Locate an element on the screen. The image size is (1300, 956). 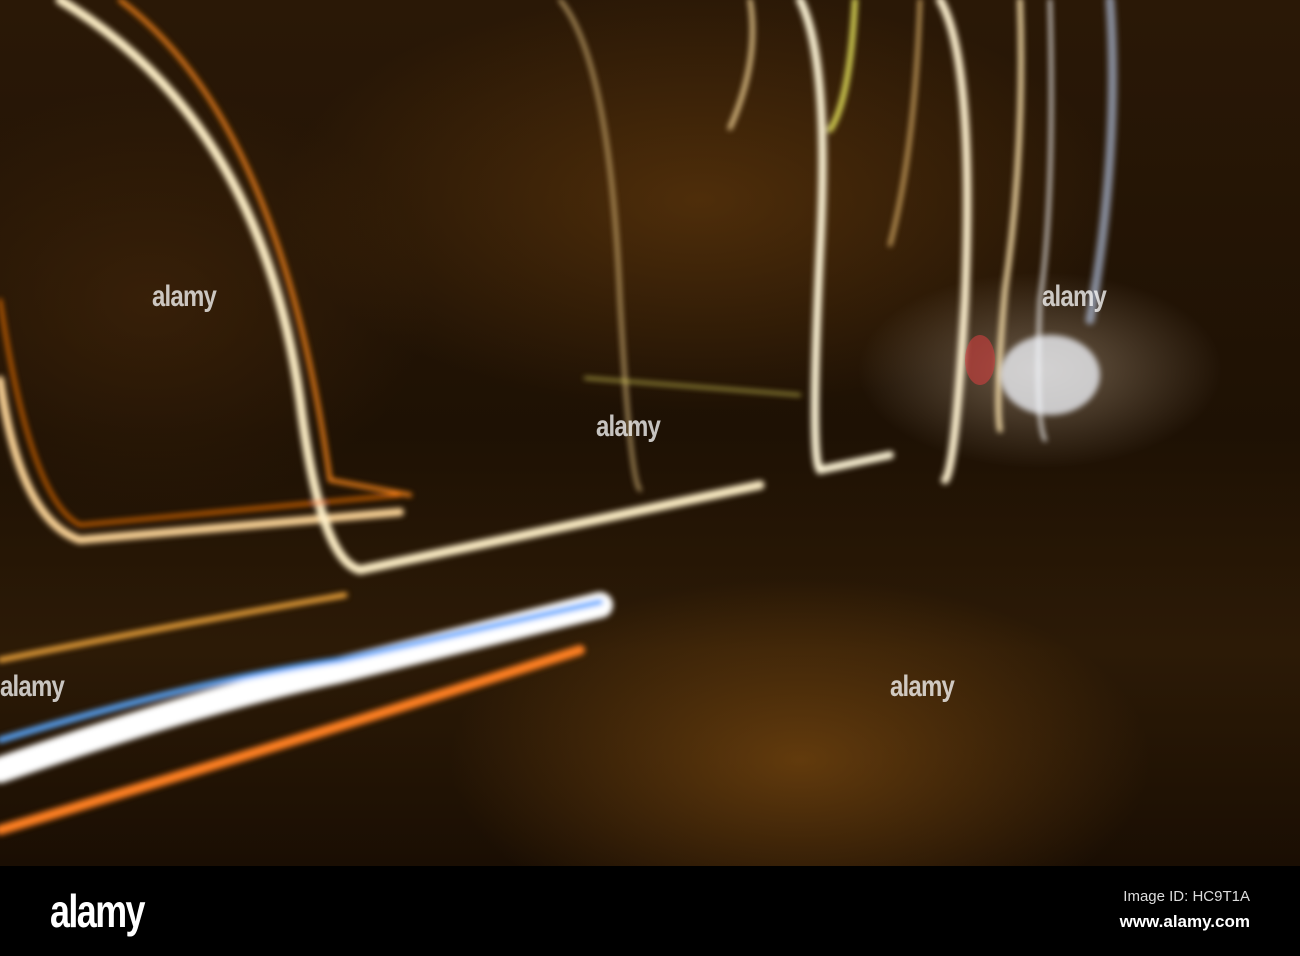
footer-bar: alamy Image ID: HC9T1A www.alamy.com is located at coordinates (650, 911).